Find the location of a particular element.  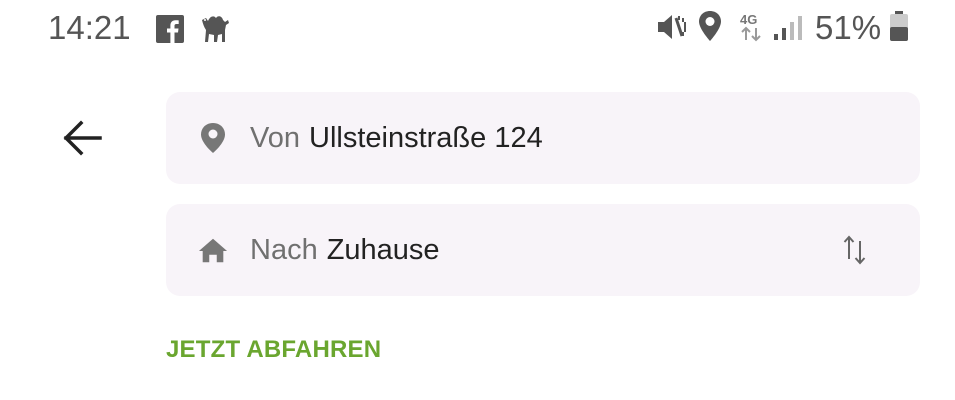

battery-percentage: 51% is located at coordinates (848, 27).